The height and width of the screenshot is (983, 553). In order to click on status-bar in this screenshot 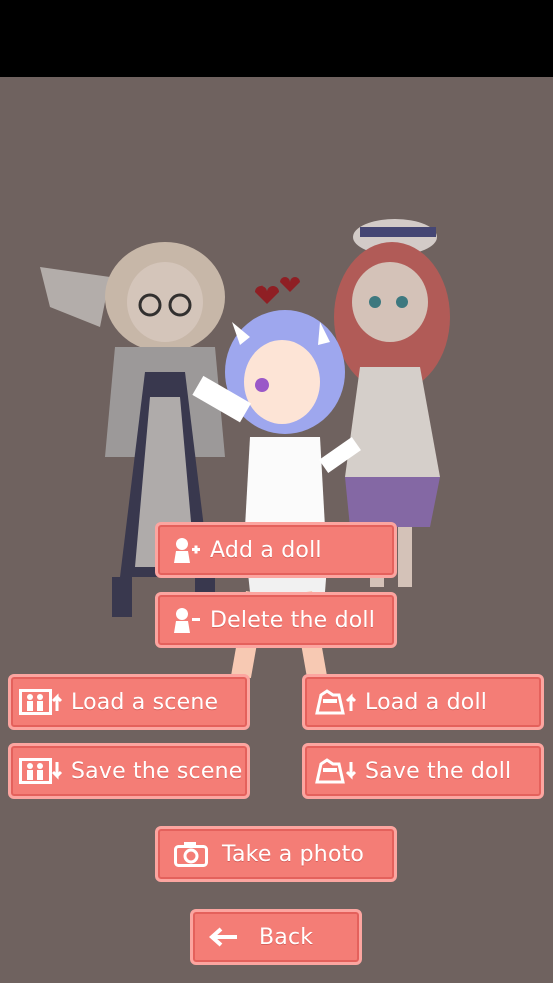, I will do `click(276, 38)`.